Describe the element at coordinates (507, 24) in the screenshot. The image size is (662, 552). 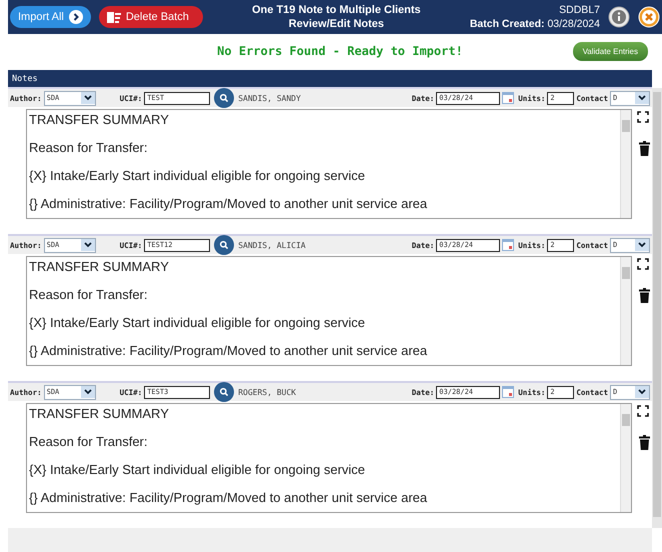
I see `batch-created-label: Batch Created:` at that location.